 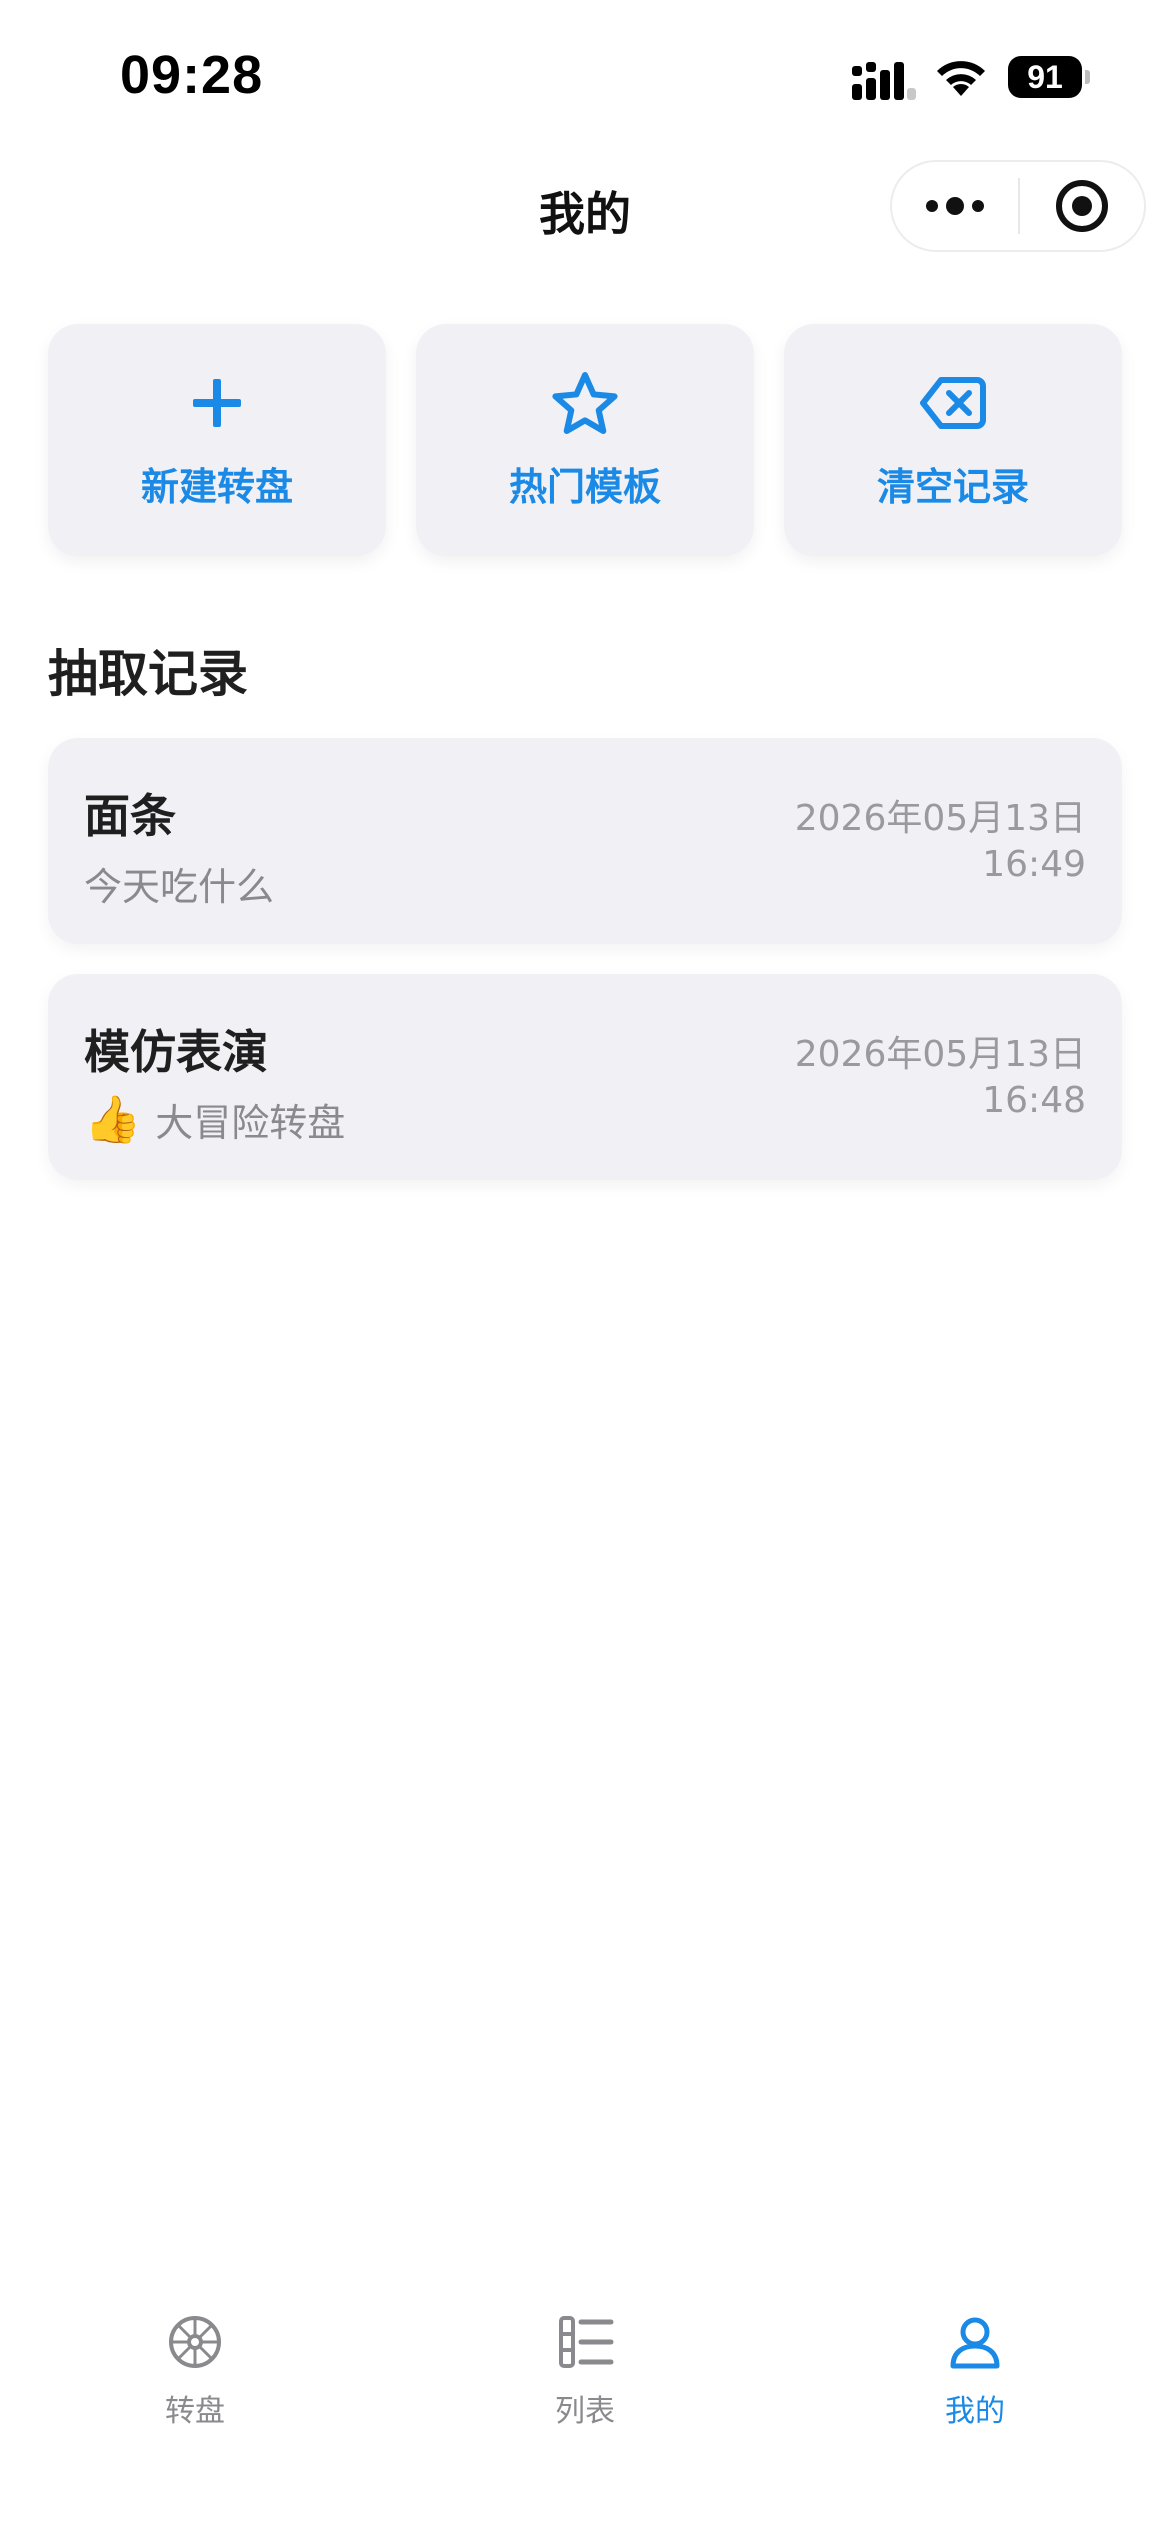 I want to click on tab-wheel: 转盘, so click(x=195, y=2405).